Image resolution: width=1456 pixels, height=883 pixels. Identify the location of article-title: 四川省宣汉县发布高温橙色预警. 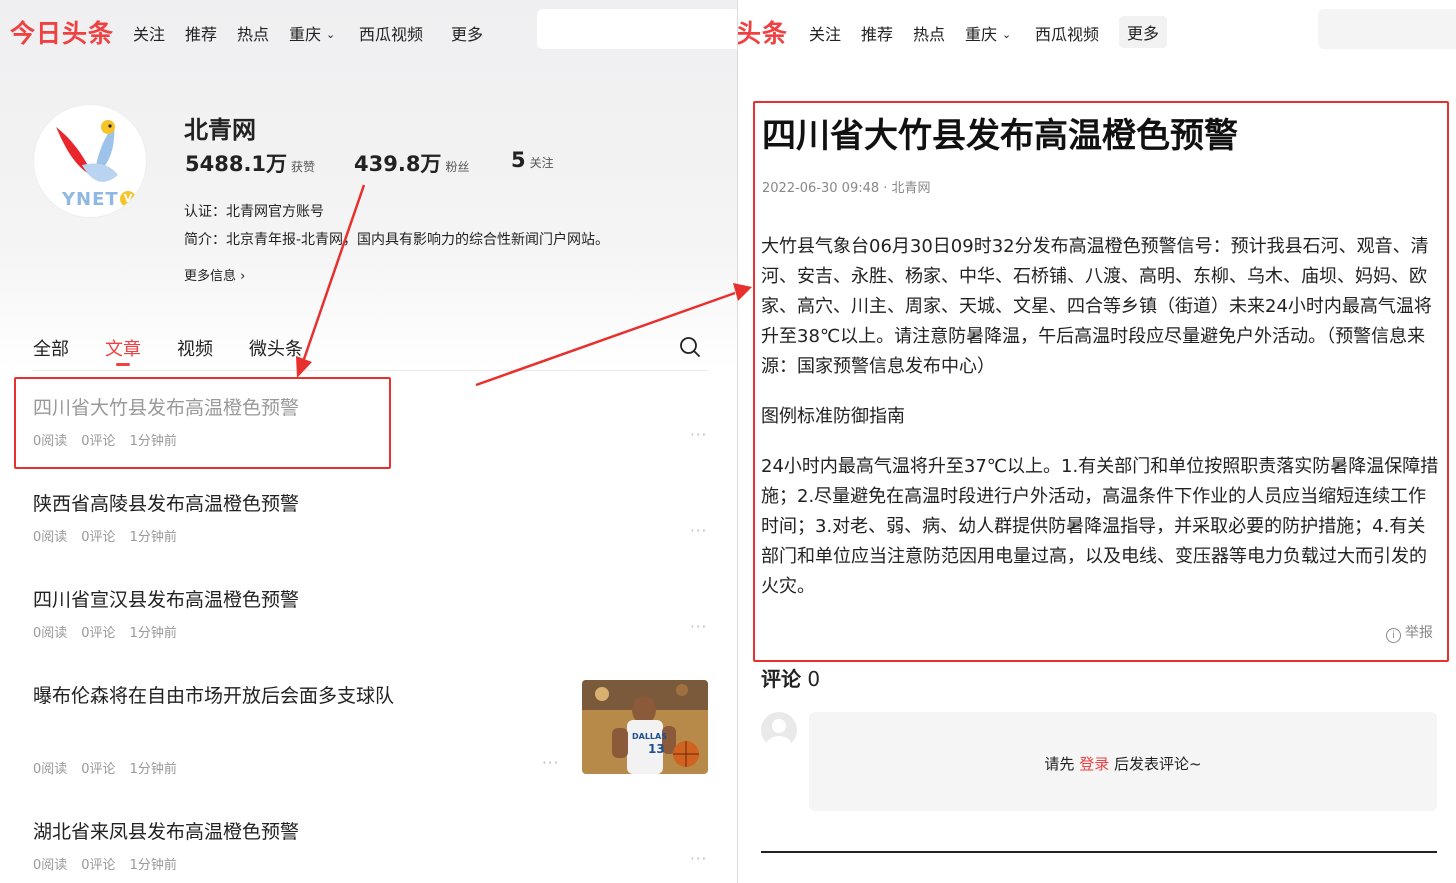
(166, 598).